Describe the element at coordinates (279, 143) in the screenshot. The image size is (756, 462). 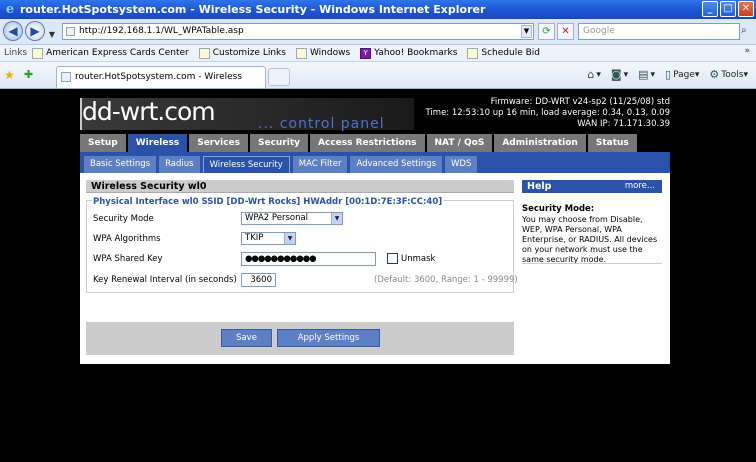
I see `tab-security: Security` at that location.